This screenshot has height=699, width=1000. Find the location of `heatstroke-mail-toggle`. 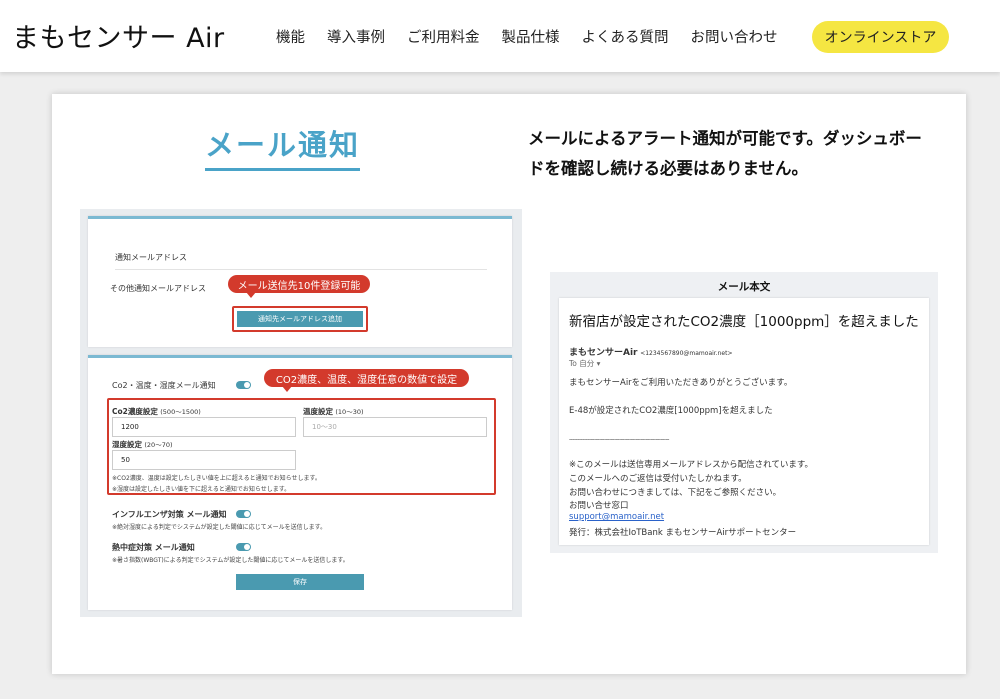

heatstroke-mail-toggle is located at coordinates (243, 547).